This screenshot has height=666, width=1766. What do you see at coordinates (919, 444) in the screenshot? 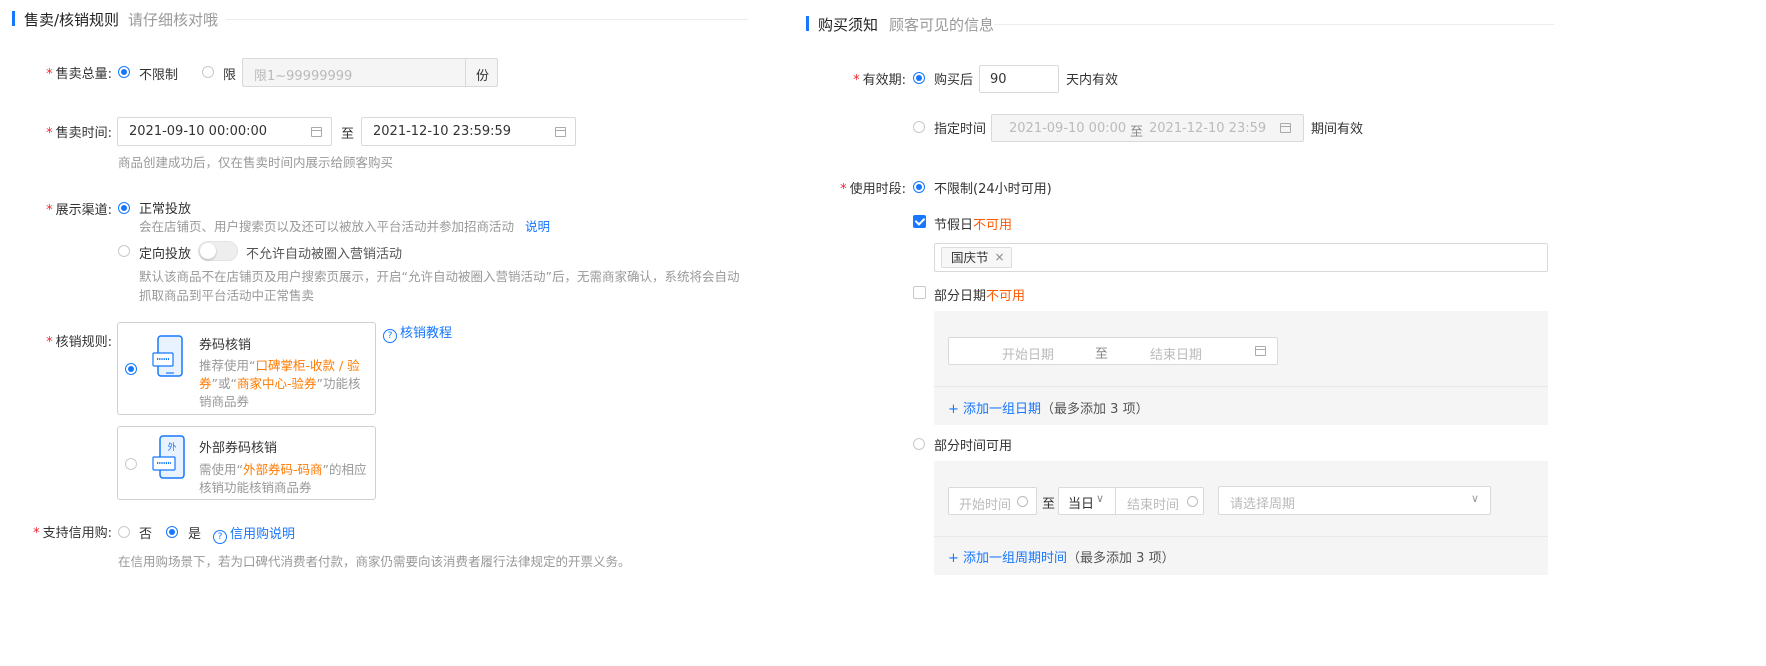
I see `partial-time-radio` at bounding box center [919, 444].